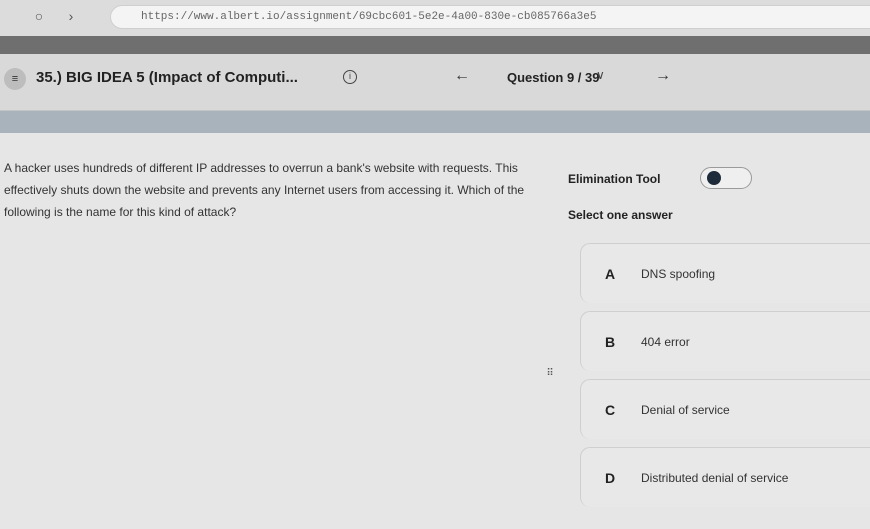 The height and width of the screenshot is (529, 870). Describe the element at coordinates (610, 274) in the screenshot. I see `option-letter: A` at that location.